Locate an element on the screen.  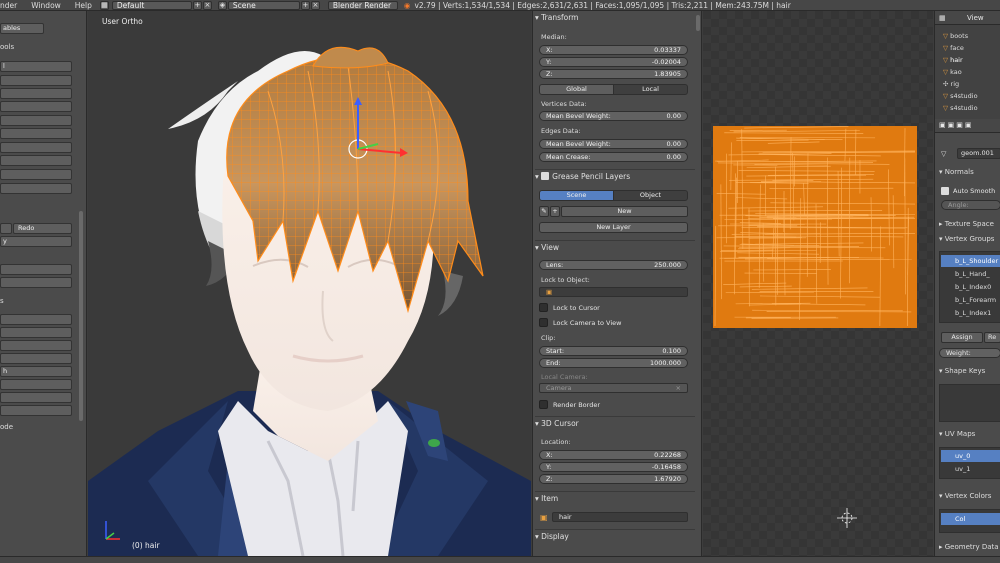
toolshelf-scrollbar is located at coordinates (81, 316).